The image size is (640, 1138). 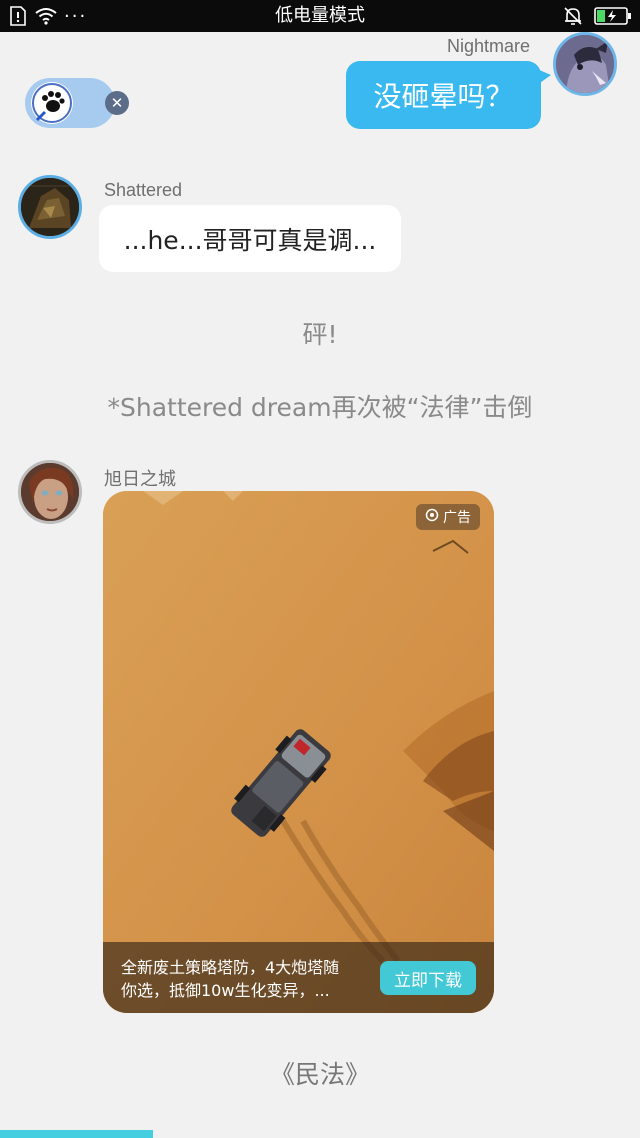 I want to click on narration-bang: 砰!, so click(x=320, y=334).